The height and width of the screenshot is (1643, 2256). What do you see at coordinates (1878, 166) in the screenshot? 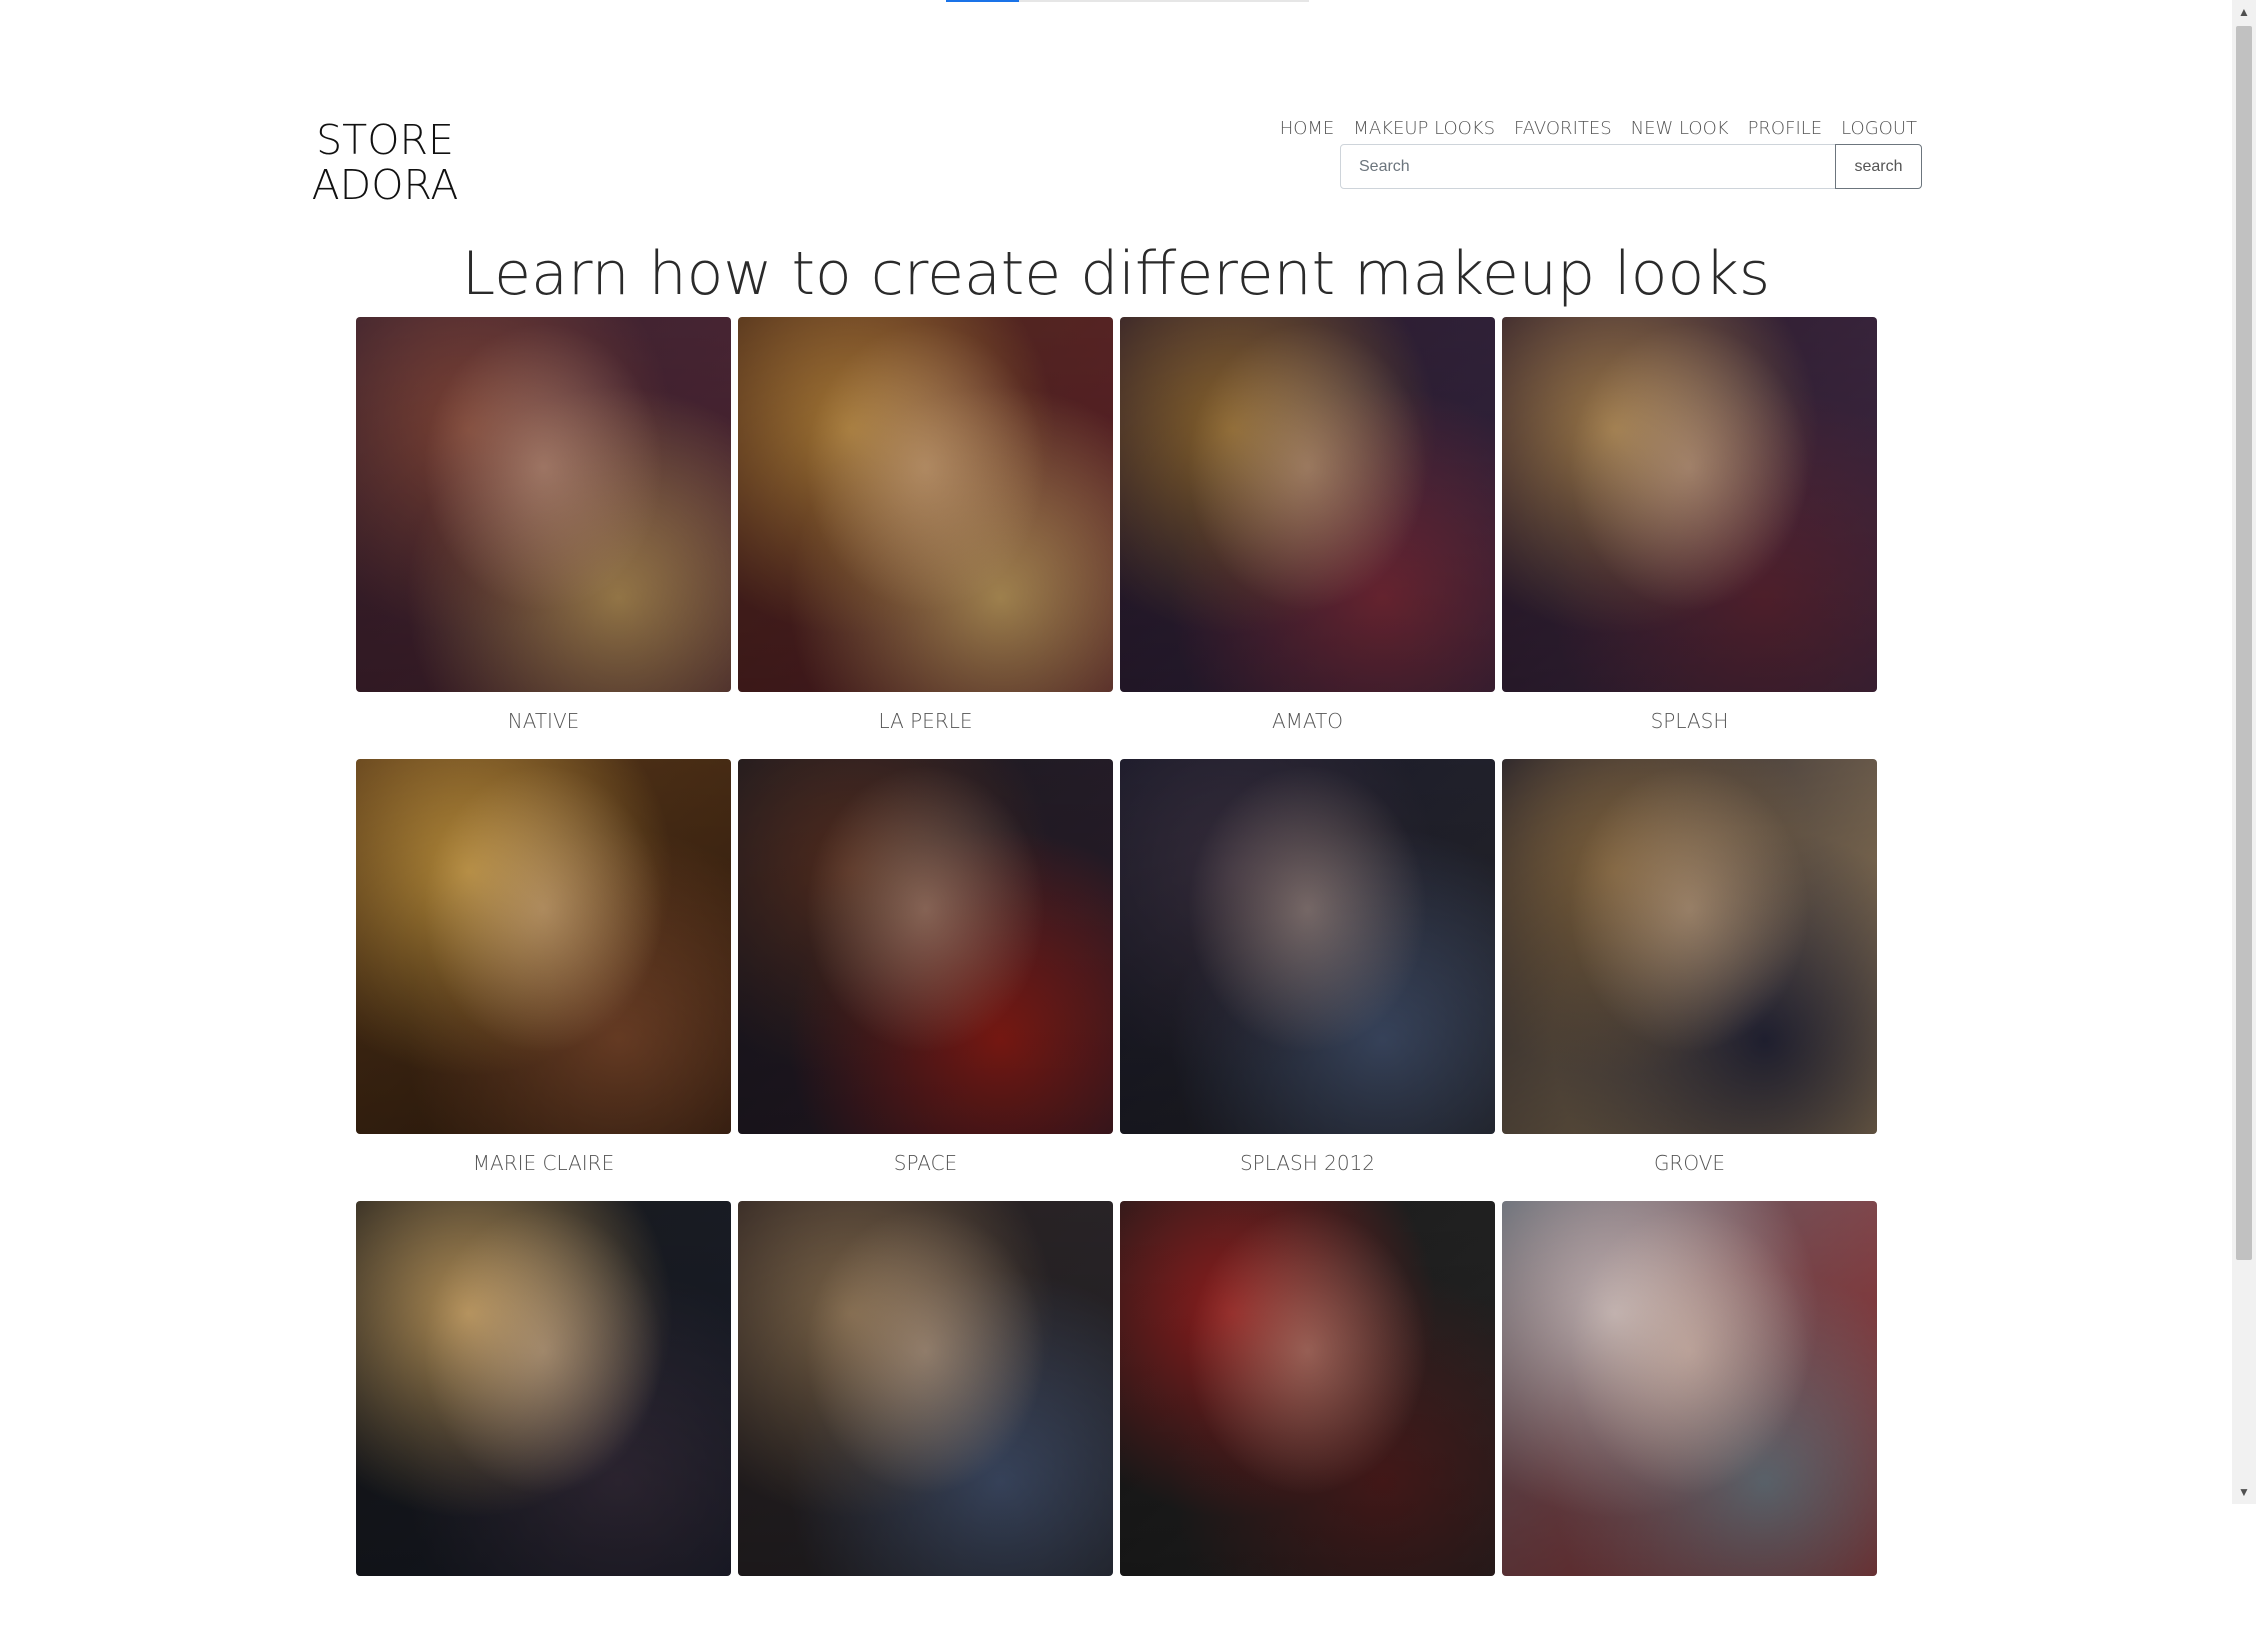
I see `search-button: search` at bounding box center [1878, 166].